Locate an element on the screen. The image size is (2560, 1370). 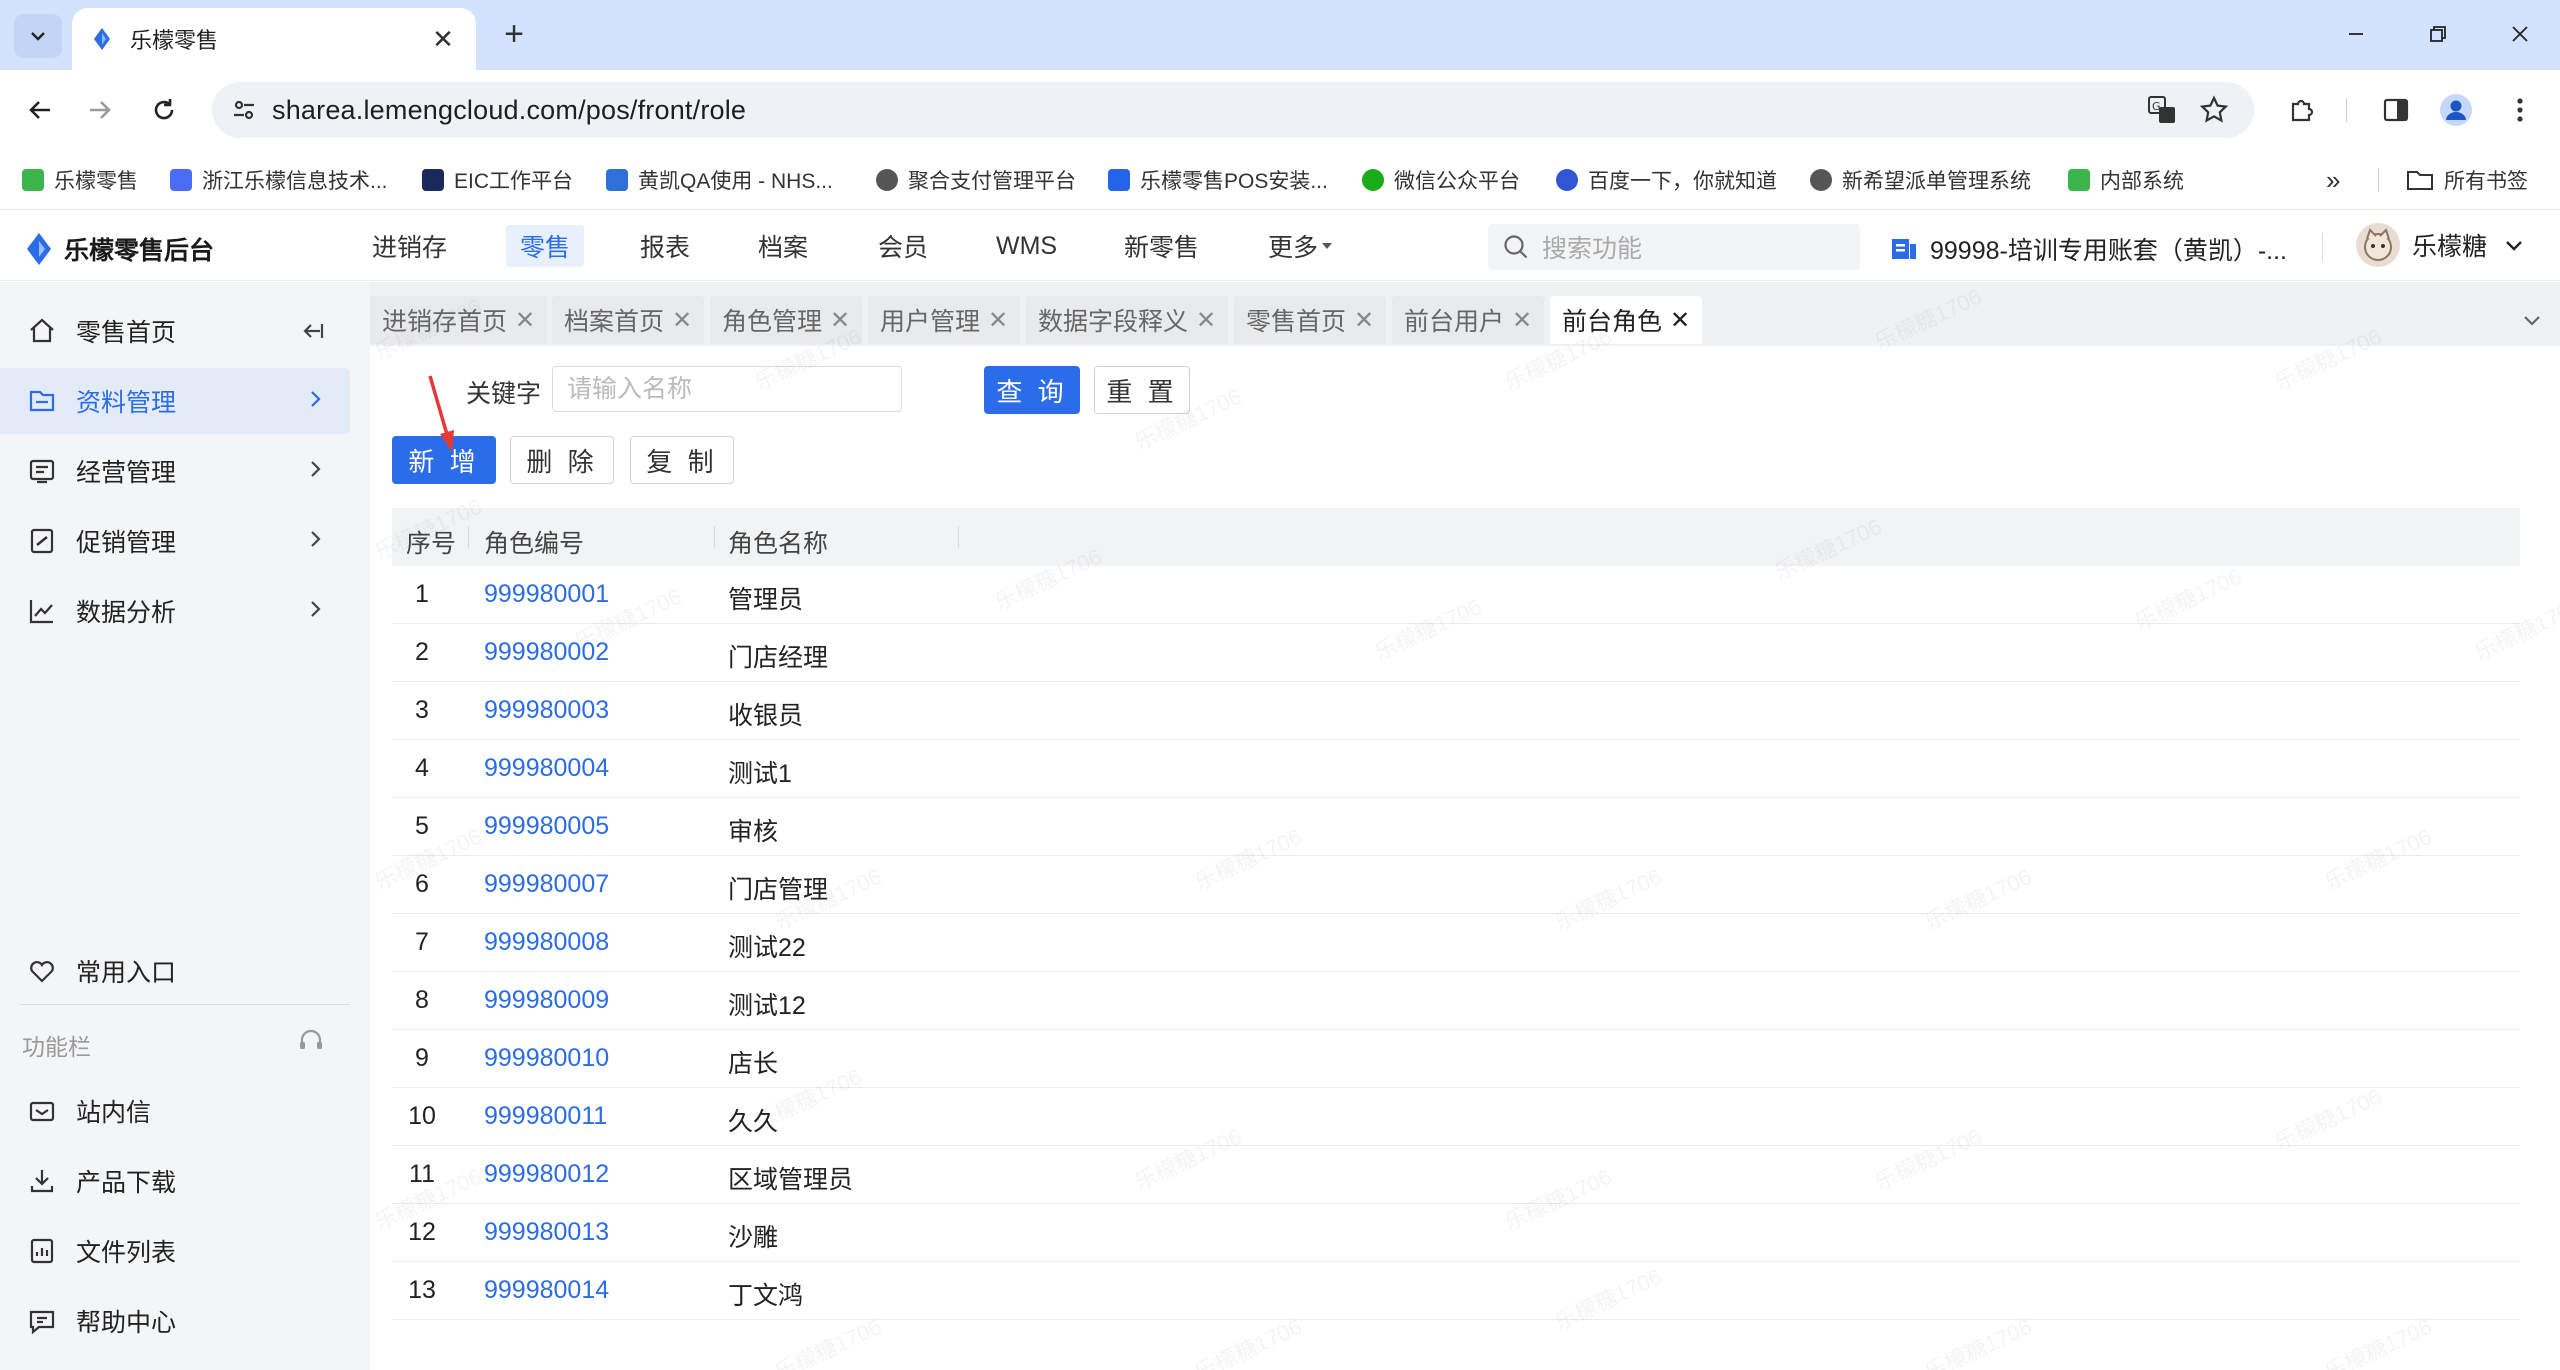
page-tab-retail-home: 零售首页 ✕ is located at coordinates (1310, 320).